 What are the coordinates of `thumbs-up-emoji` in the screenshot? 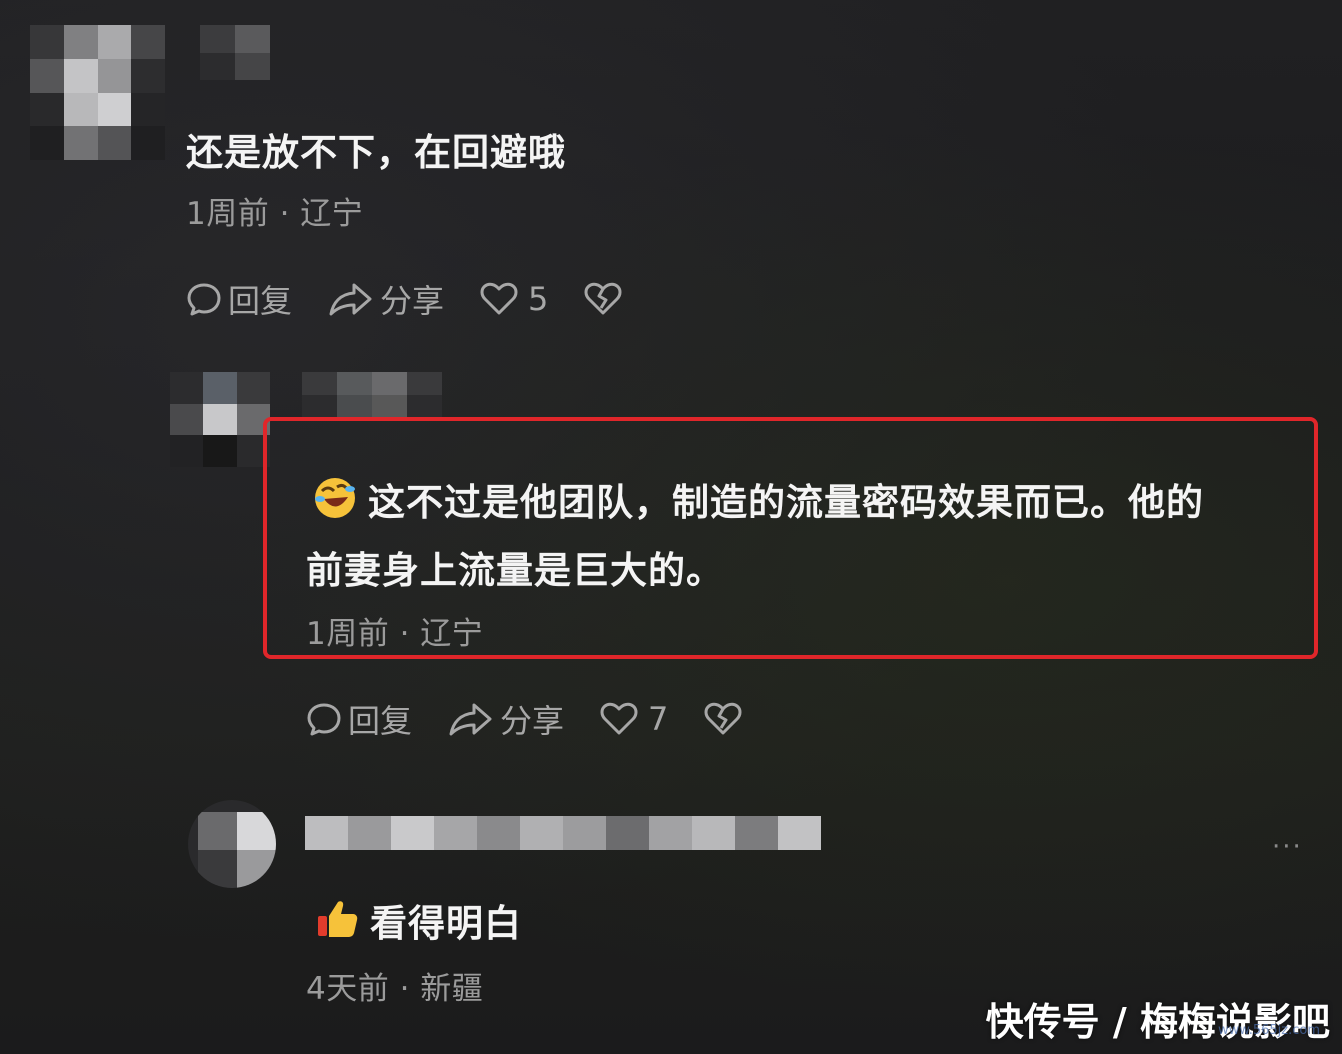 It's located at (337, 923).